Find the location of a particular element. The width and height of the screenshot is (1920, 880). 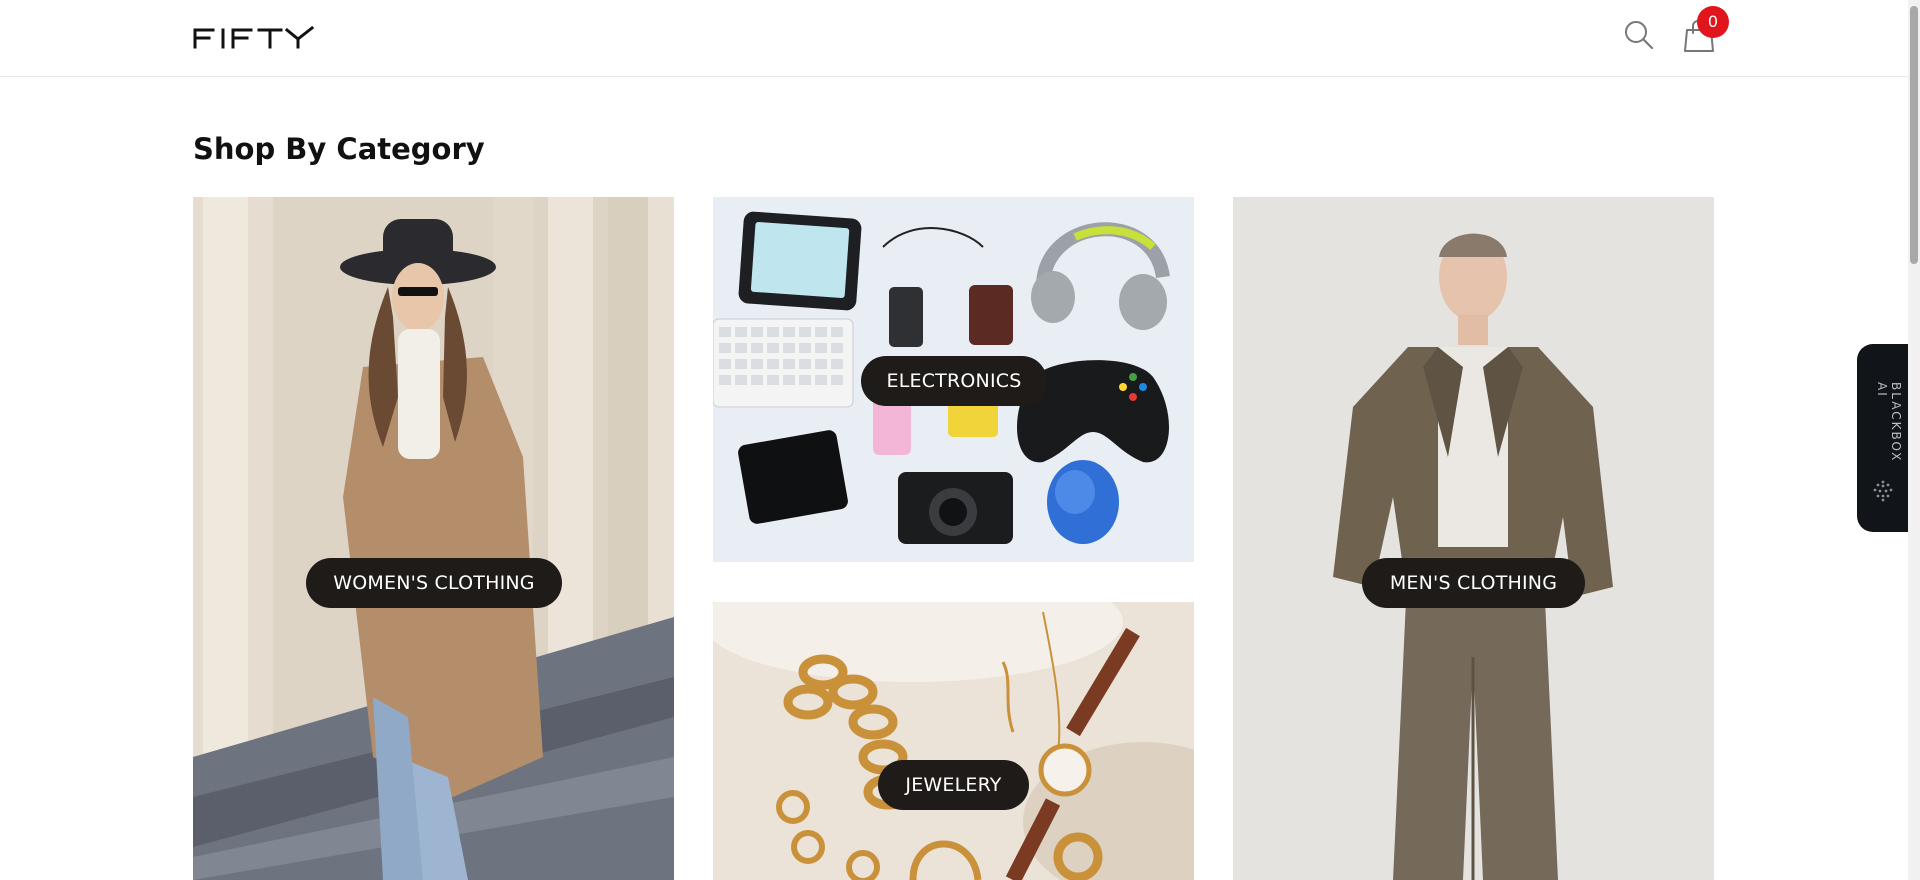

search-icon is located at coordinates (1639, 35).